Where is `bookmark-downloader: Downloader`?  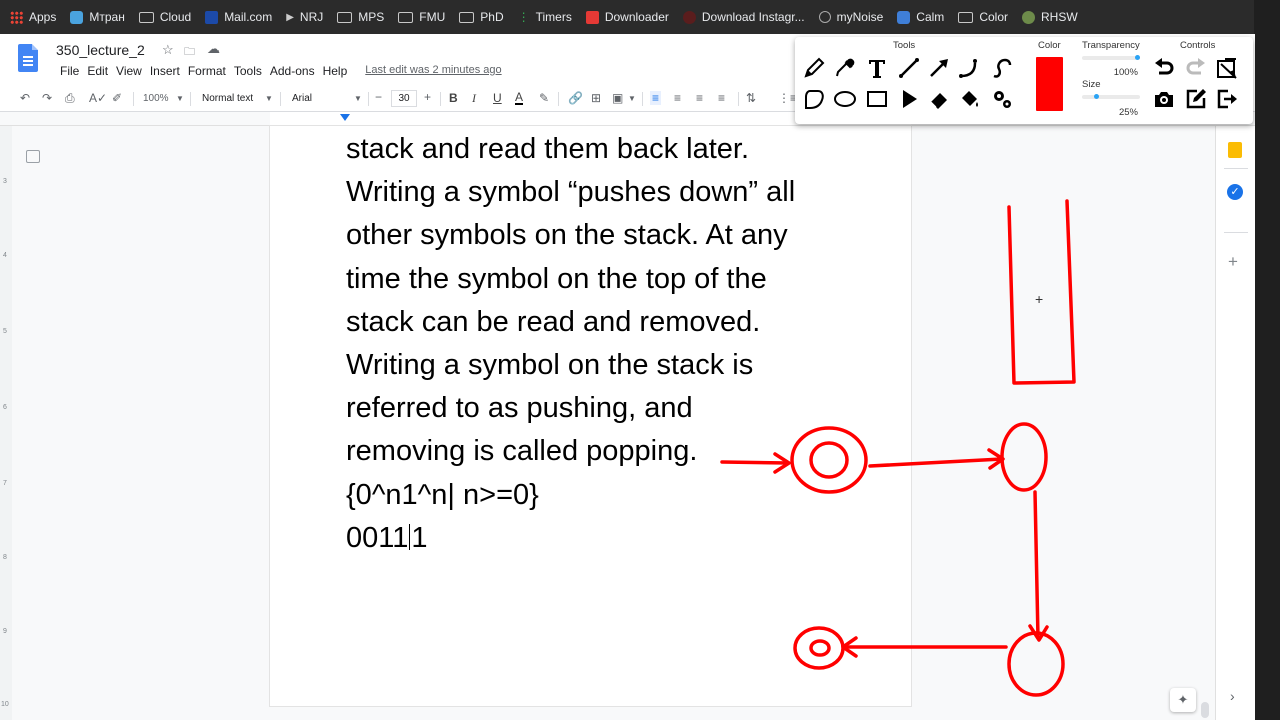 bookmark-downloader: Downloader is located at coordinates (627, 17).